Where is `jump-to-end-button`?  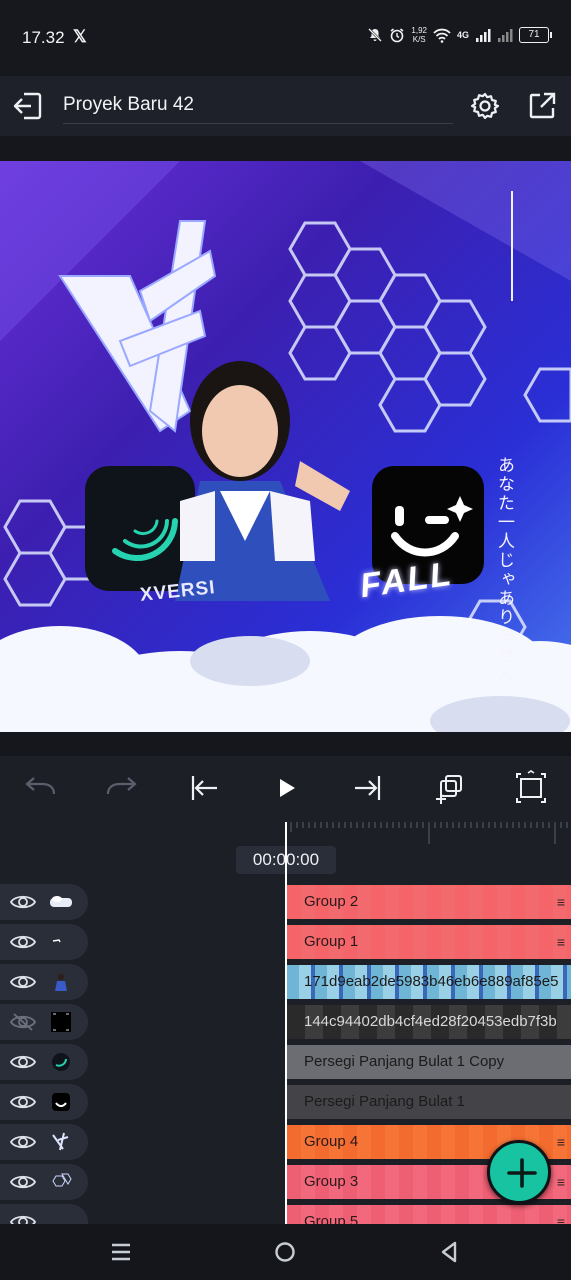
jump-to-end-button is located at coordinates (368, 788).